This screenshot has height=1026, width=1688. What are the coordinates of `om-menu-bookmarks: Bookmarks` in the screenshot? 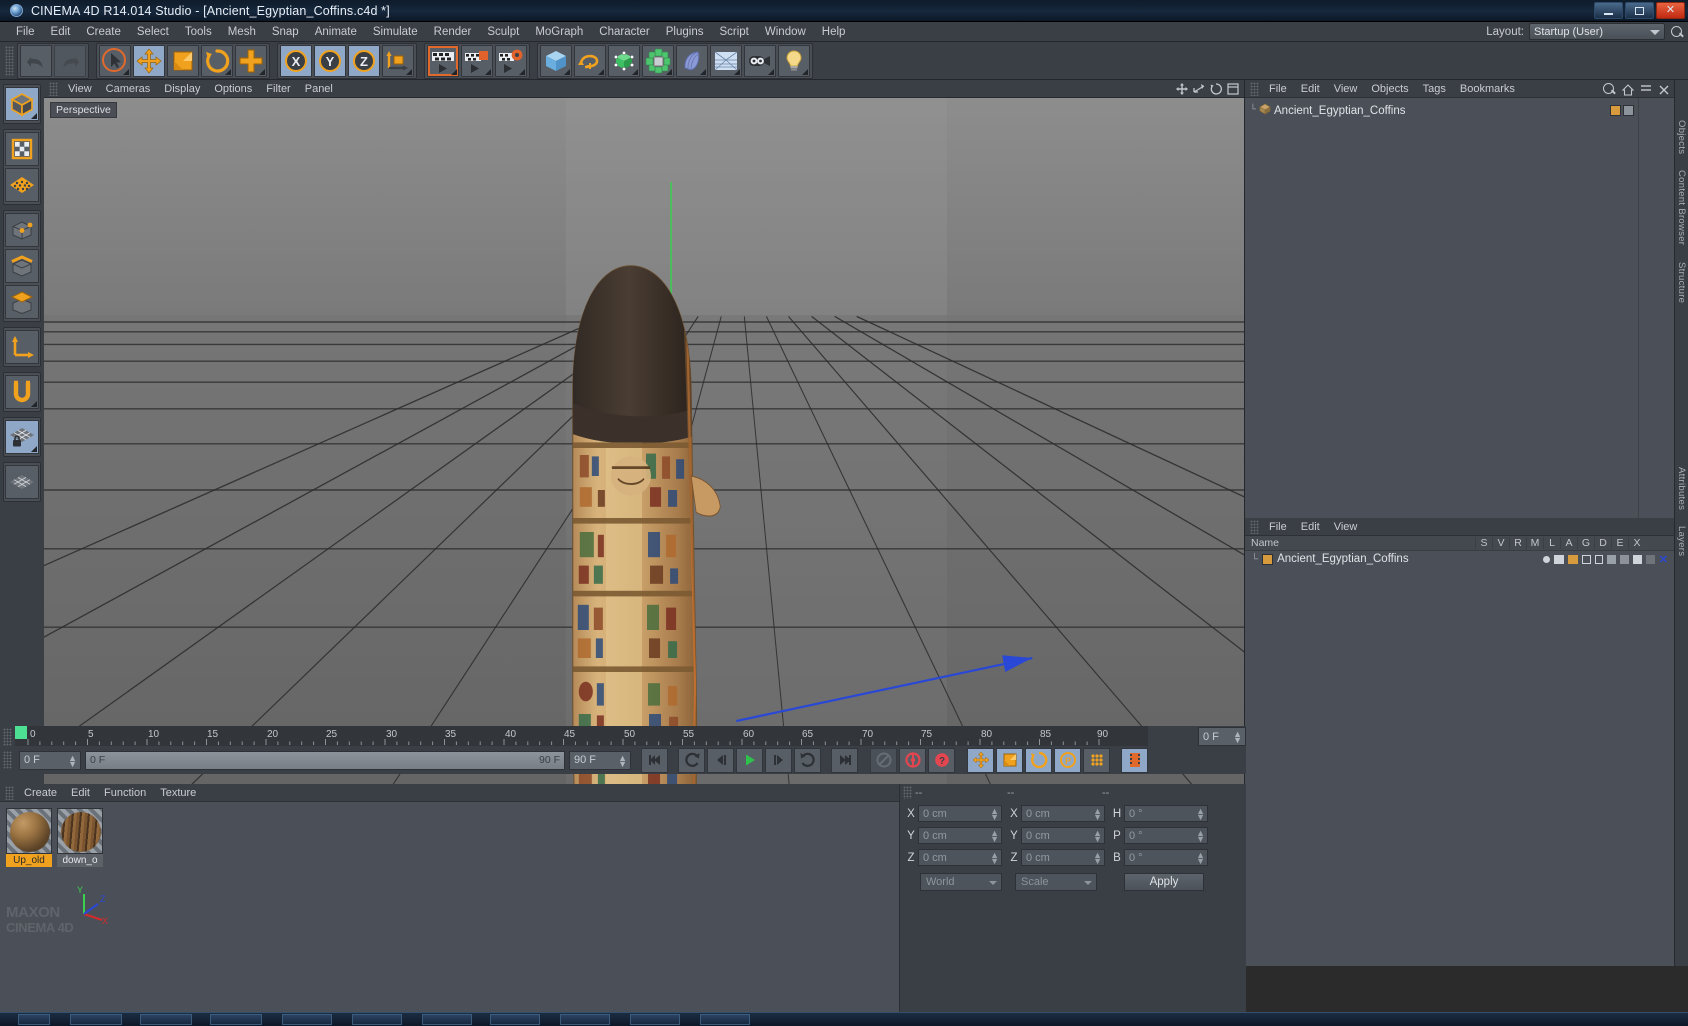 It's located at (1487, 89).